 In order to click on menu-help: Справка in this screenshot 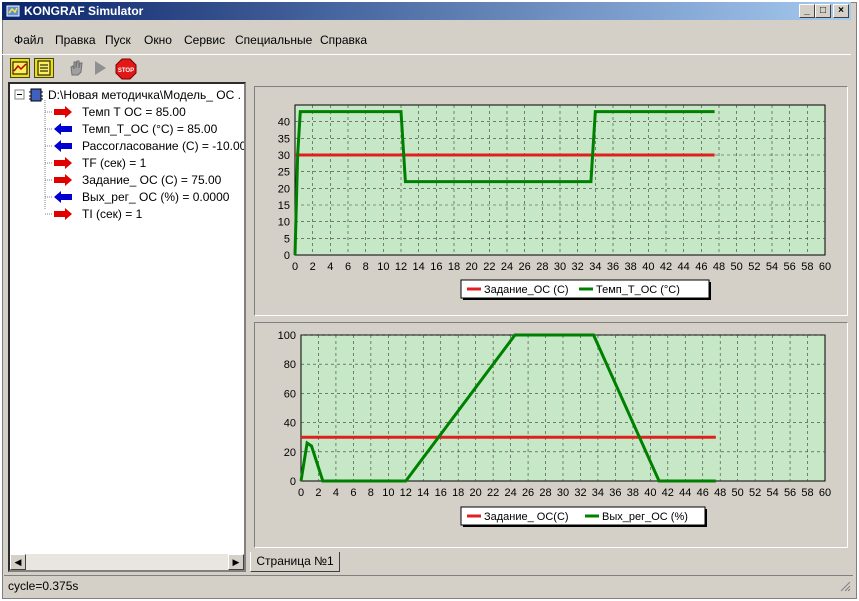, I will do `click(343, 40)`.